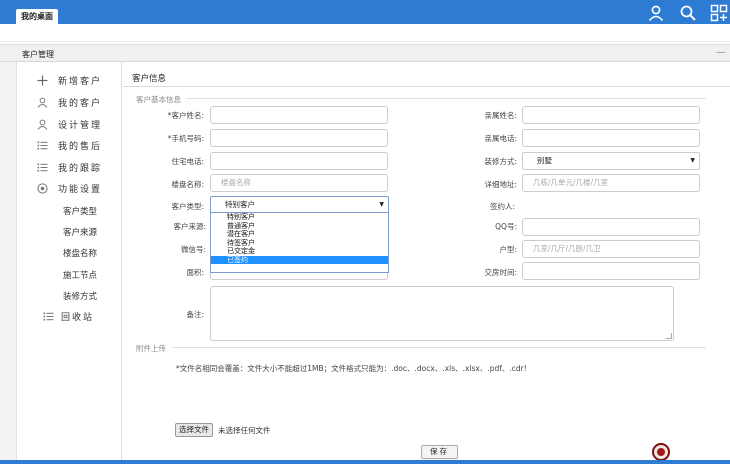 This screenshot has height=464, width=730. Describe the element at coordinates (299, 183) in the screenshot. I see `building-name-input: 楼盘名称` at that location.